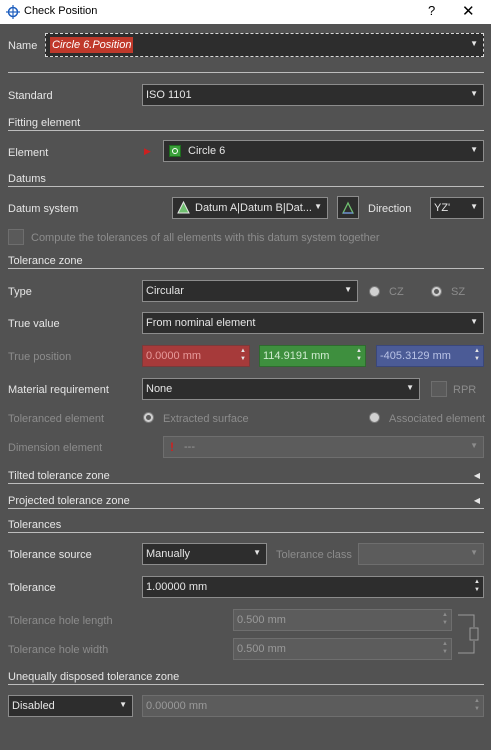 The image size is (491, 750). What do you see at coordinates (374, 417) in the screenshot?
I see `associated-element-radio` at bounding box center [374, 417].